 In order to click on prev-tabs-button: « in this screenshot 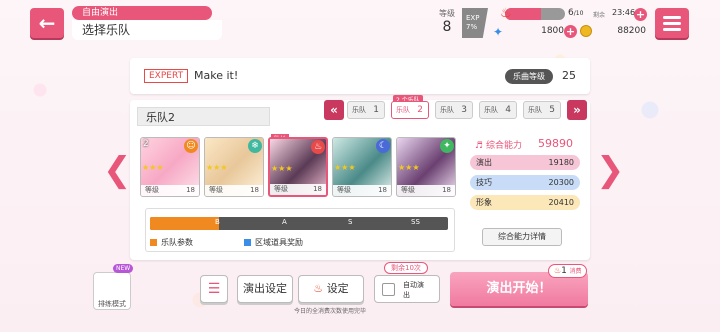, I will do `click(334, 110)`.